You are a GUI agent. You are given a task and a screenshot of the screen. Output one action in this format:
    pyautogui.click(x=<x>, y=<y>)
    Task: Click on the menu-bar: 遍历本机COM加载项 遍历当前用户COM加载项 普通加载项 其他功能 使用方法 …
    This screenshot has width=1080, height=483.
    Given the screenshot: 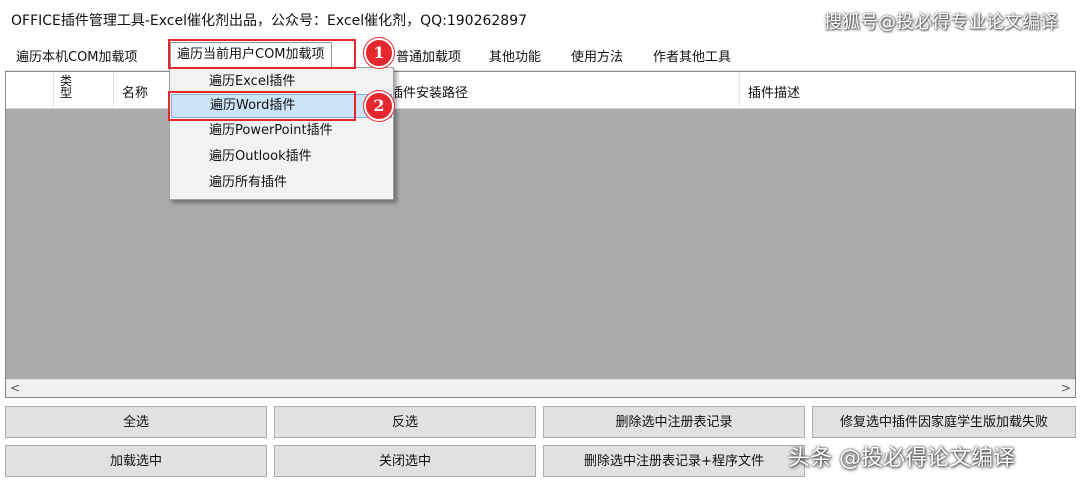 What is the action you would take?
    pyautogui.click(x=540, y=55)
    